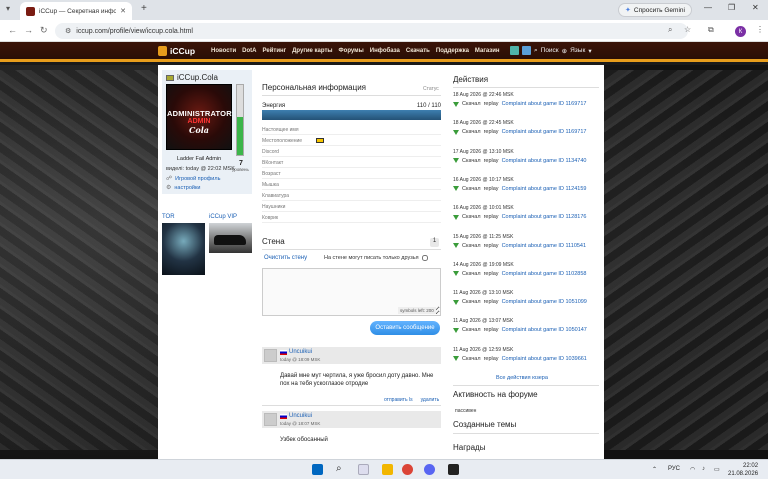 This screenshot has height=479, width=768. What do you see at coordinates (526, 50) in the screenshot?
I see `messages-icon` at bounding box center [526, 50].